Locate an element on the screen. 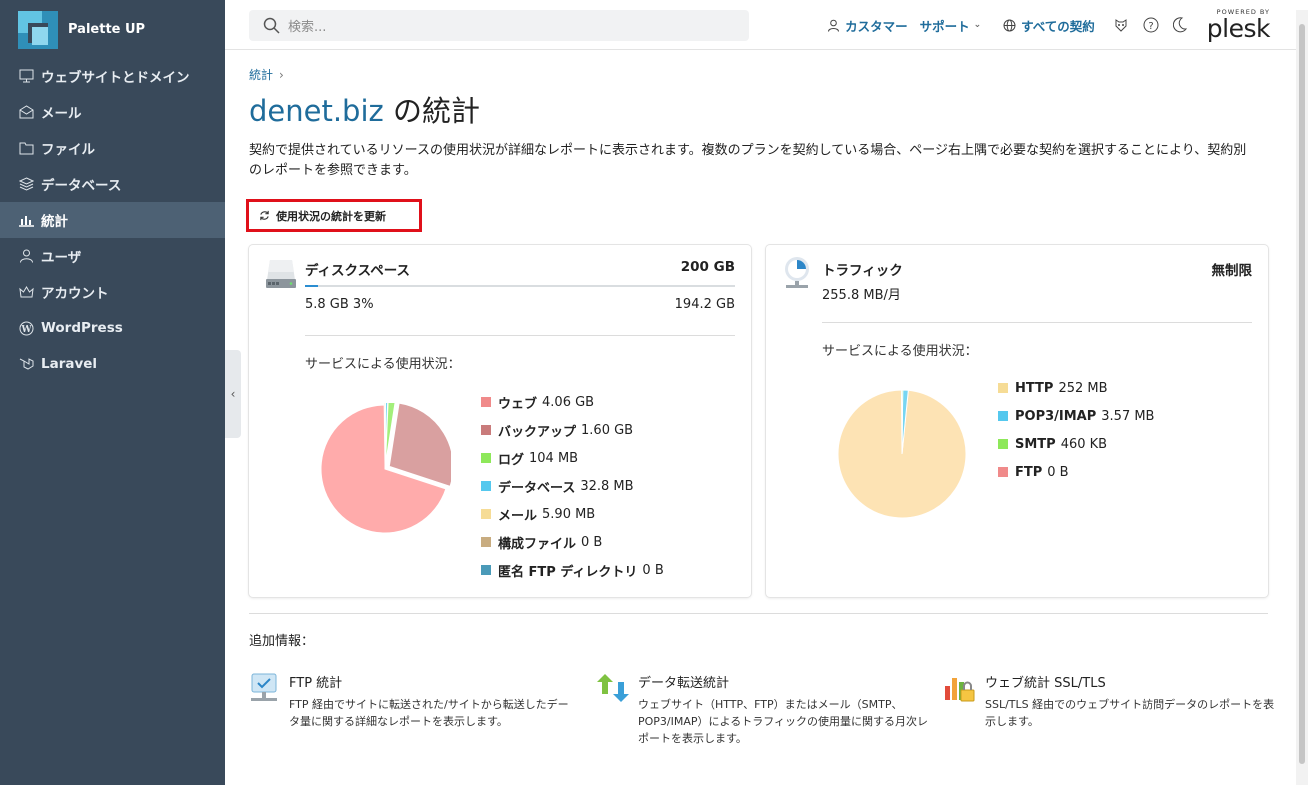 This screenshot has height=785, width=1308. sidebar-item-label: 統計 is located at coordinates (54, 222).